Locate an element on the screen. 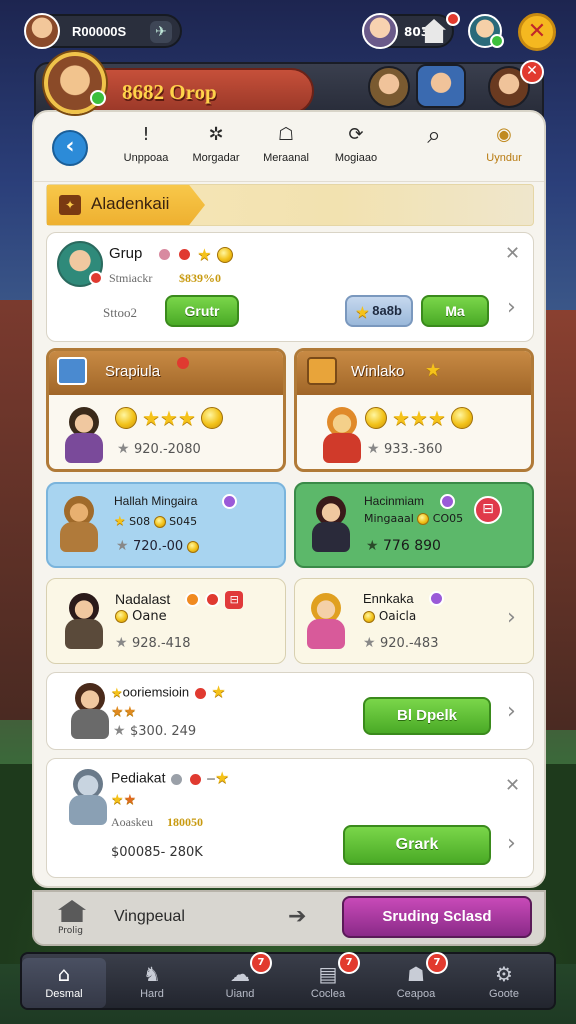 The height and width of the screenshot is (1024, 576). chat-icon: ☁ is located at coordinates (240, 974).